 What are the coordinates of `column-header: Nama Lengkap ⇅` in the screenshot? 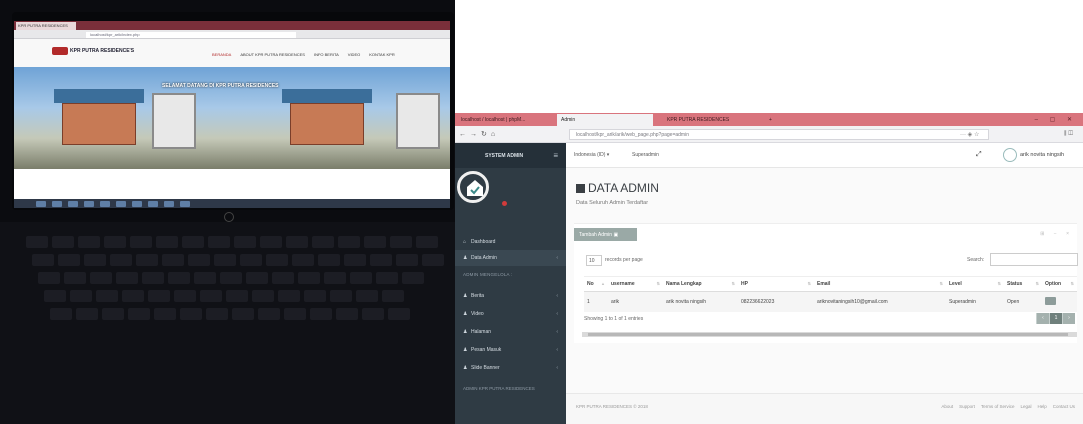 It's located at (700, 284).